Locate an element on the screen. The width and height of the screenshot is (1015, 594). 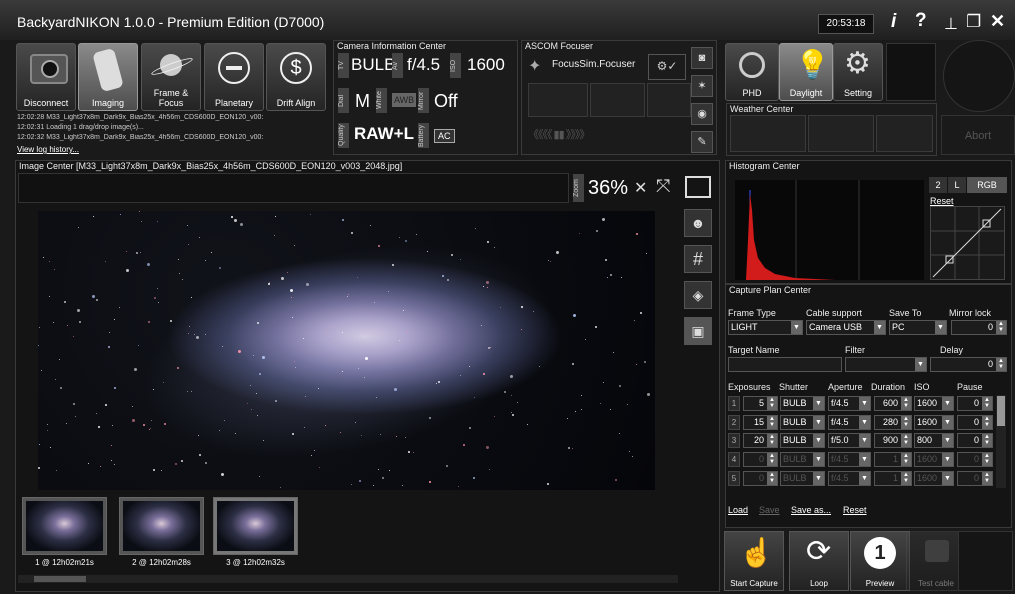
monitor-icon is located at coordinates (698, 187).